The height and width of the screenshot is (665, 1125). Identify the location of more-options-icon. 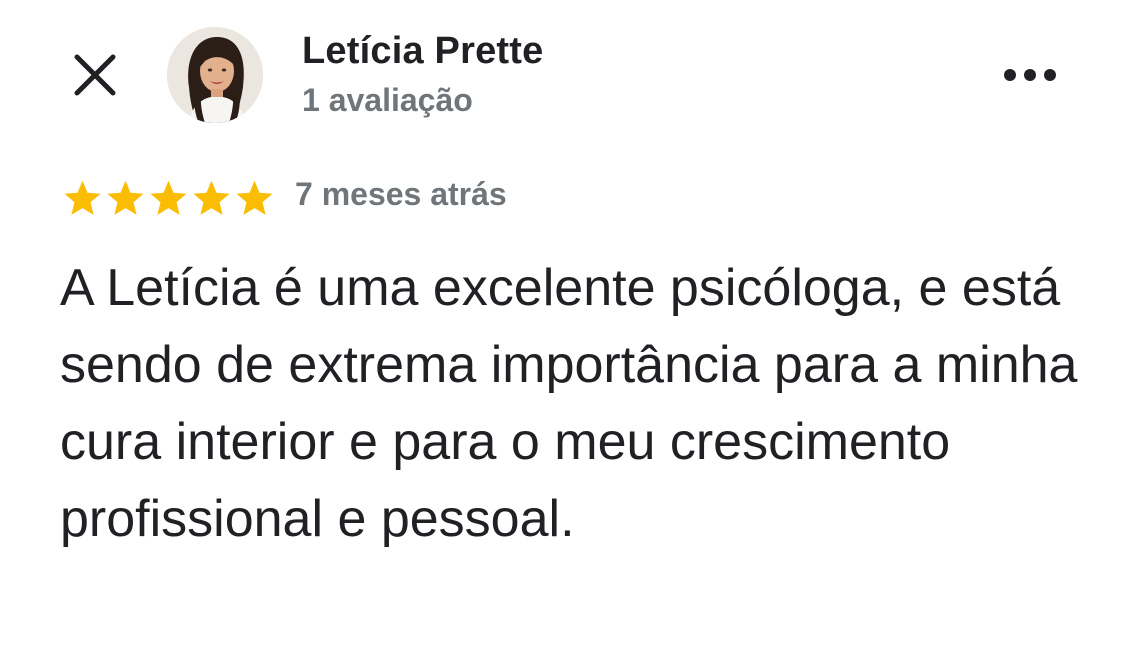
(1030, 75).